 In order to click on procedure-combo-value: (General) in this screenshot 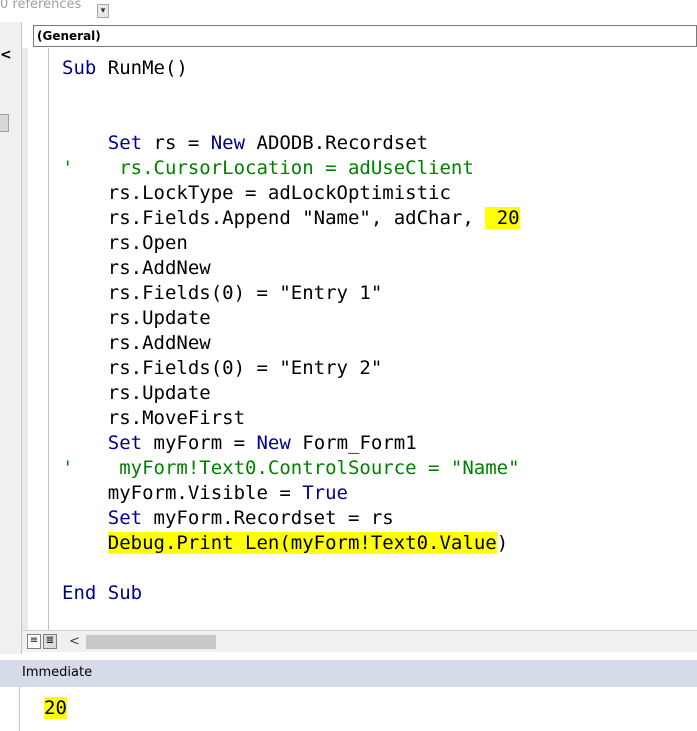, I will do `click(69, 36)`.